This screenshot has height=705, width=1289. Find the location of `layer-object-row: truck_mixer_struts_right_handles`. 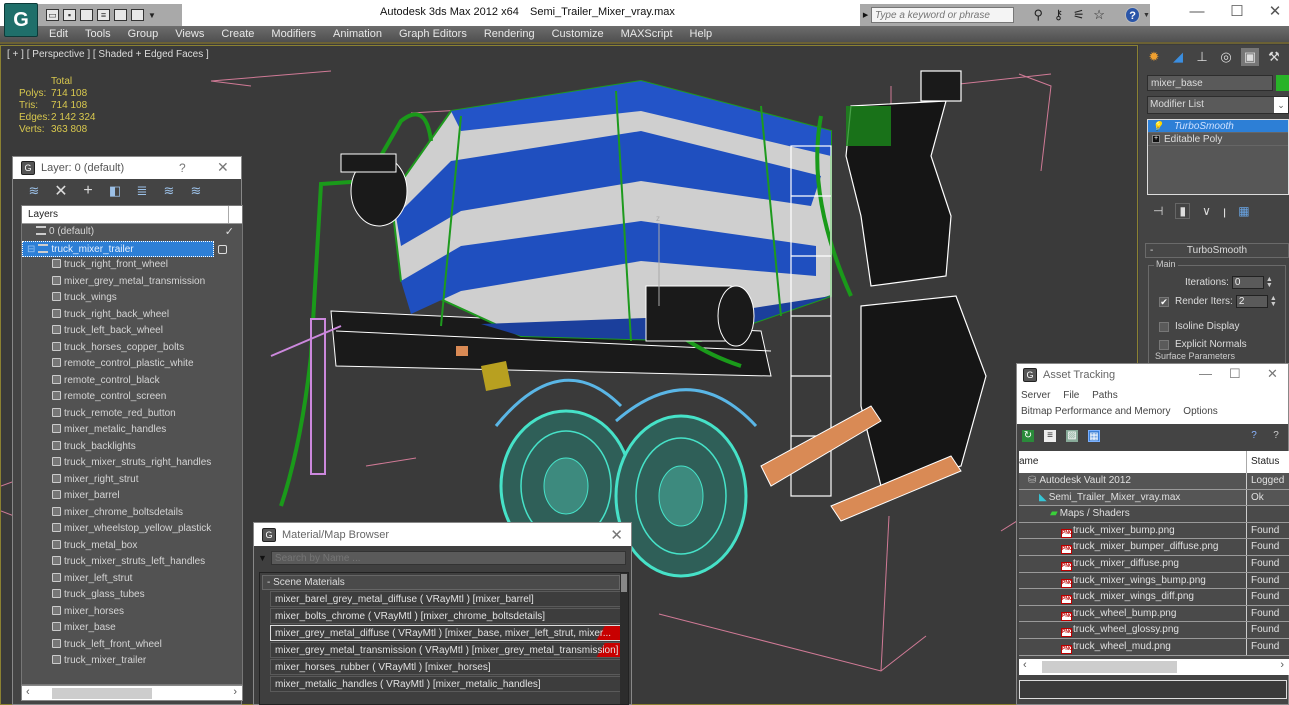

layer-object-row: truck_mixer_struts_right_handles is located at coordinates (132, 463).